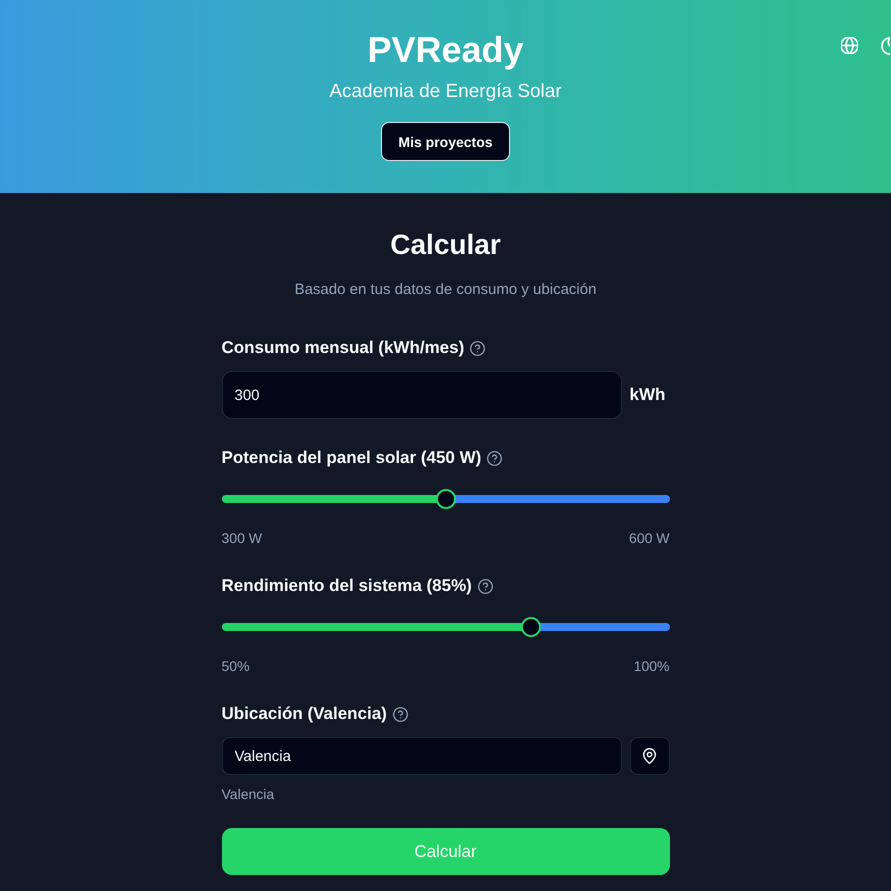 This screenshot has width=891, height=891. Describe the element at coordinates (304, 714) in the screenshot. I see `field-label: Ubicación (Valencia)` at that location.